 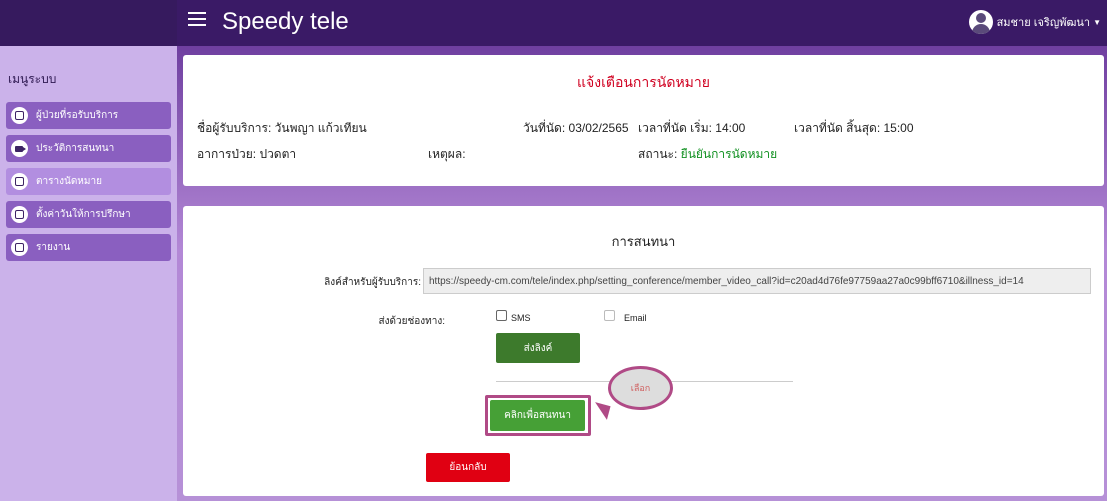 What do you see at coordinates (197, 21) in the screenshot?
I see `hamburger-menu-icon` at bounding box center [197, 21].